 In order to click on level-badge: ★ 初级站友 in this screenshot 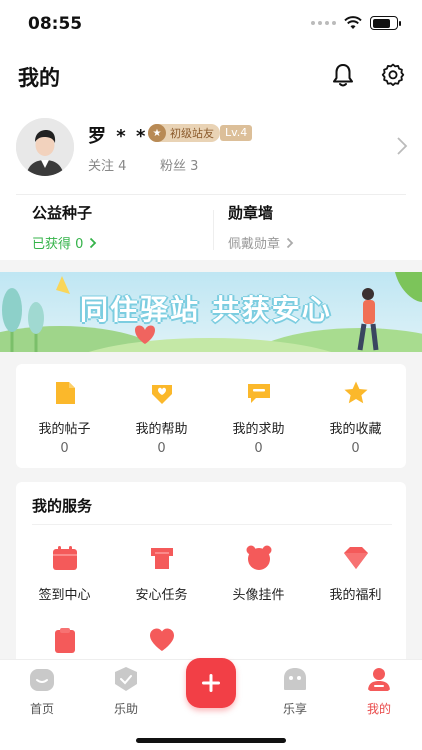, I will do `click(184, 133)`.